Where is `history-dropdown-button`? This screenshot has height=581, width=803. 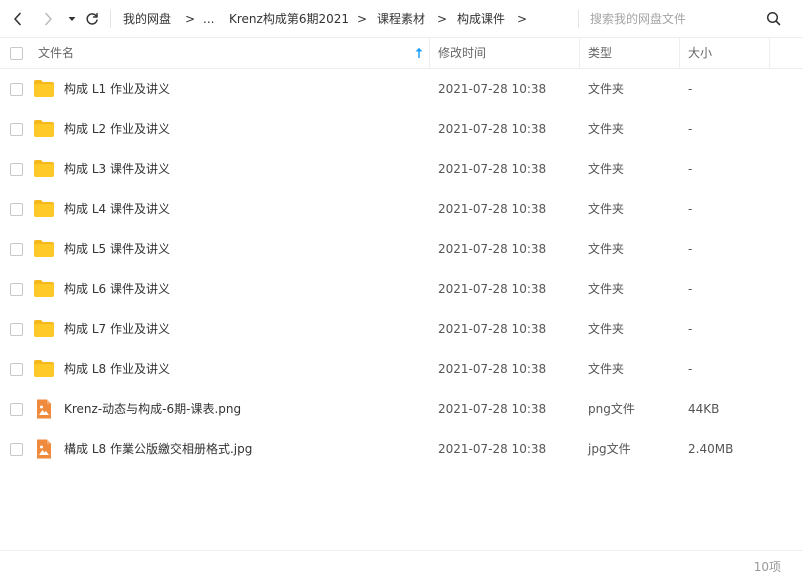
history-dropdown-button is located at coordinates (72, 19).